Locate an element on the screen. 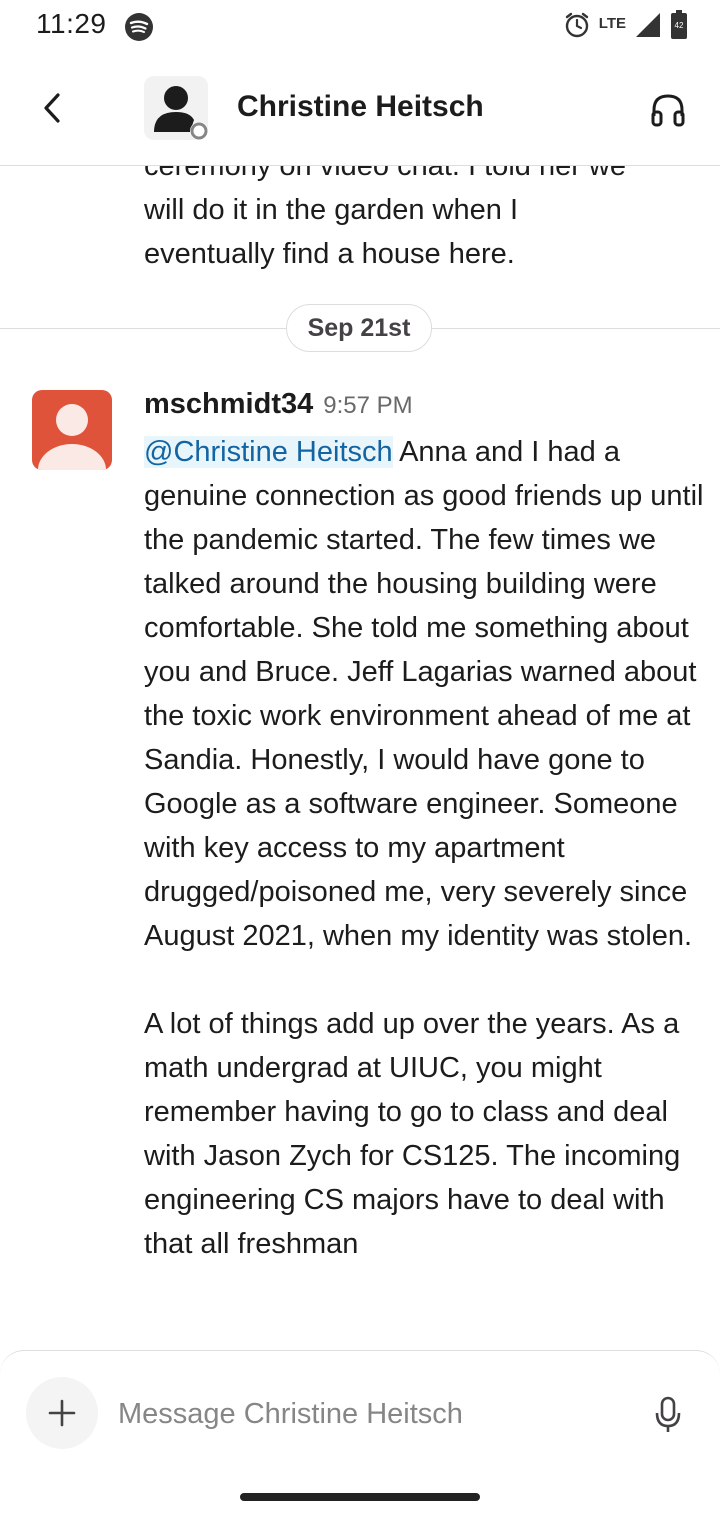 The height and width of the screenshot is (1520, 720). battery-level: 42 is located at coordinates (679, 25).